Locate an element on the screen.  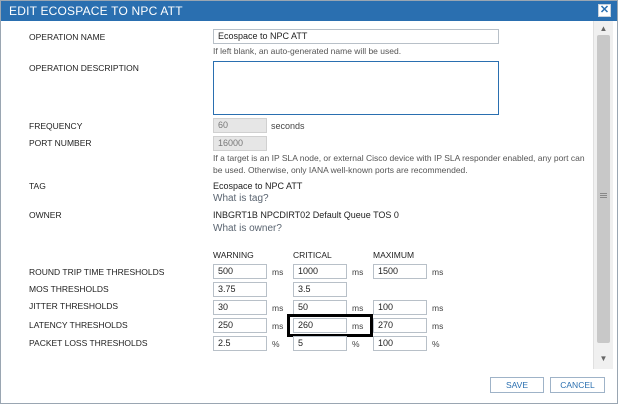
column-header-critical: CRITICAL is located at coordinates (312, 255).